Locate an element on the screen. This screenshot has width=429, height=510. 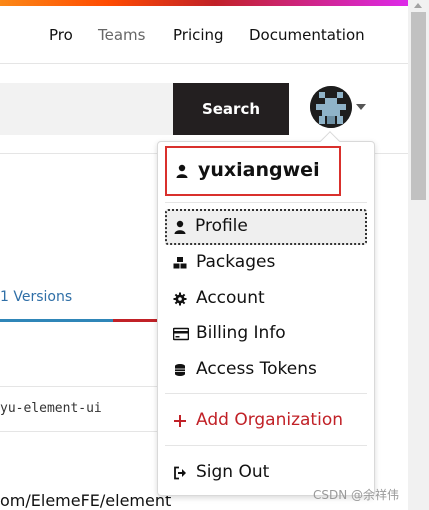
menu-item-access-tokens: Access Tokens is located at coordinates (266, 370).